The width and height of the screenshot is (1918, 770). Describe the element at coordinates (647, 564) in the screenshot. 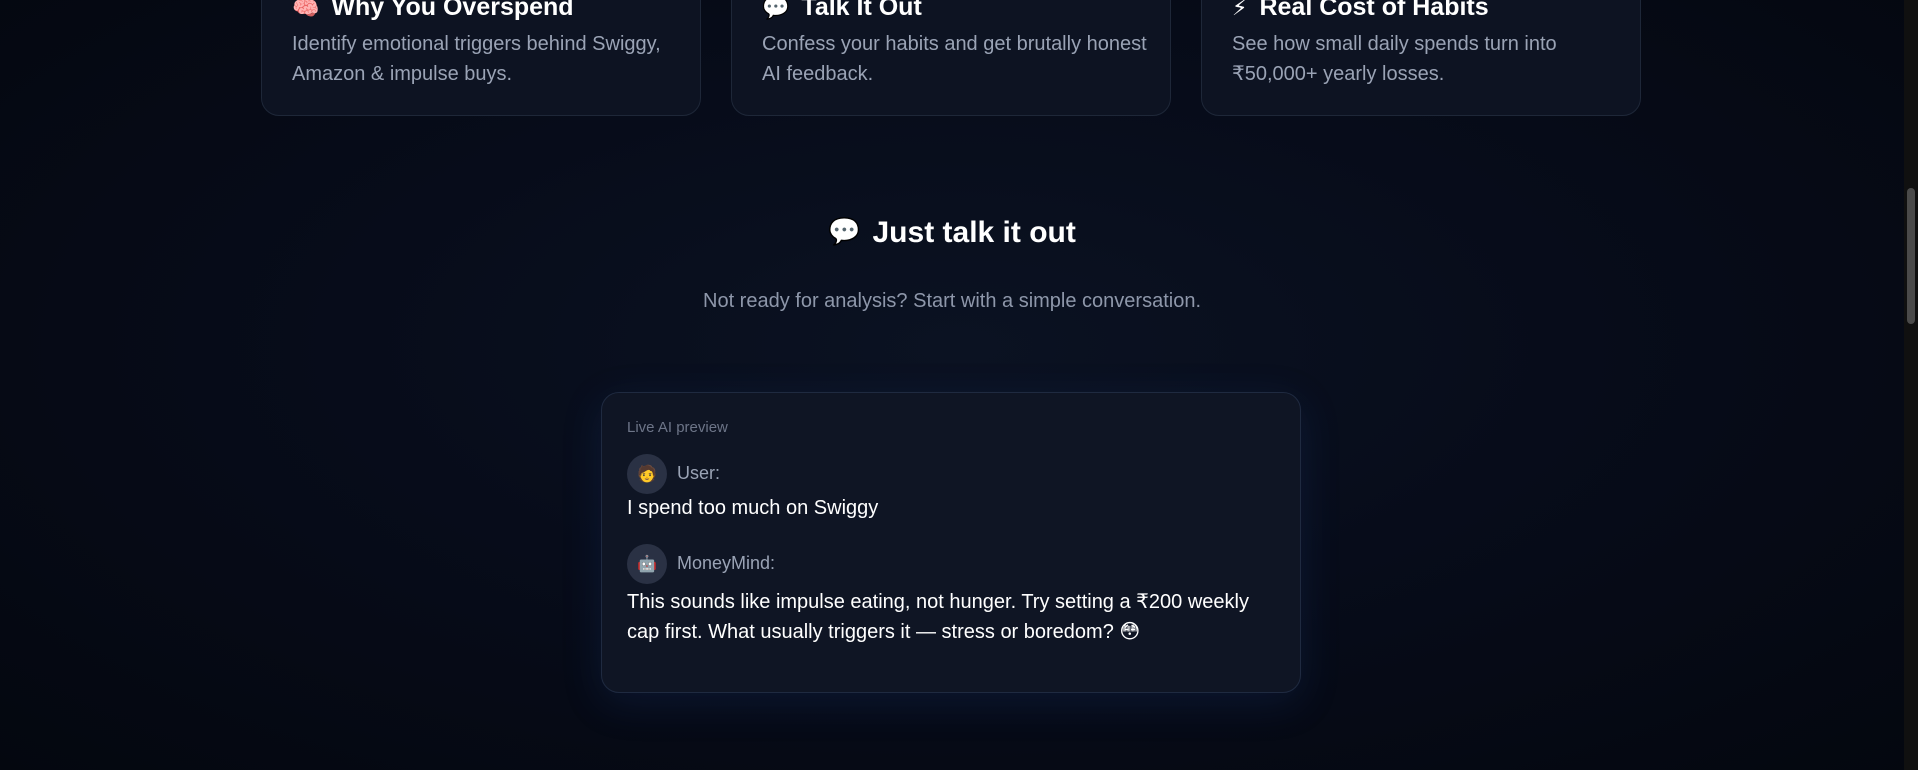

I see `robot-avatar-icon: 🤖` at that location.